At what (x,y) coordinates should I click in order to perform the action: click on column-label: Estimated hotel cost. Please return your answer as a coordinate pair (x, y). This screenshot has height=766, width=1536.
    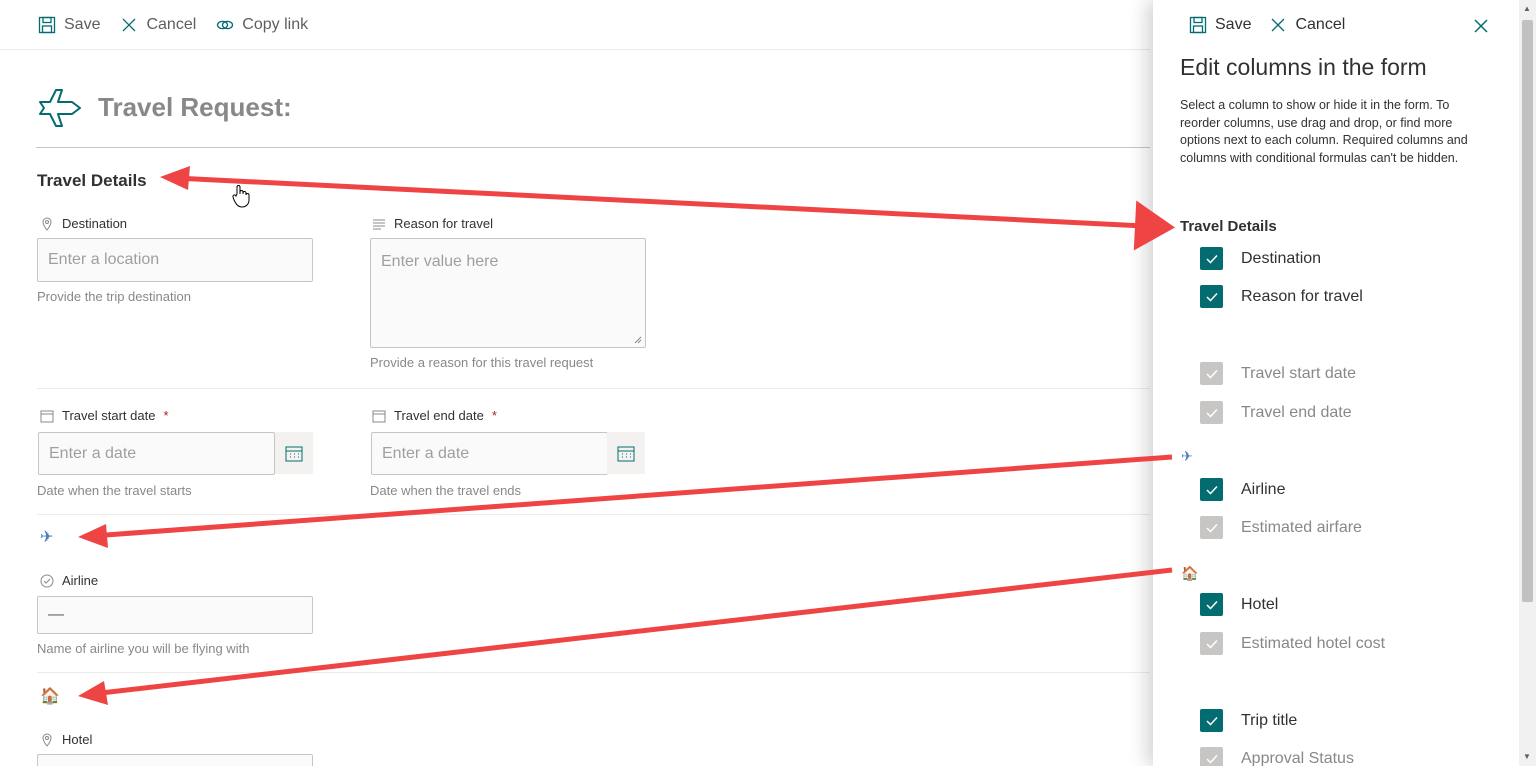
    Looking at the image, I should click on (1313, 643).